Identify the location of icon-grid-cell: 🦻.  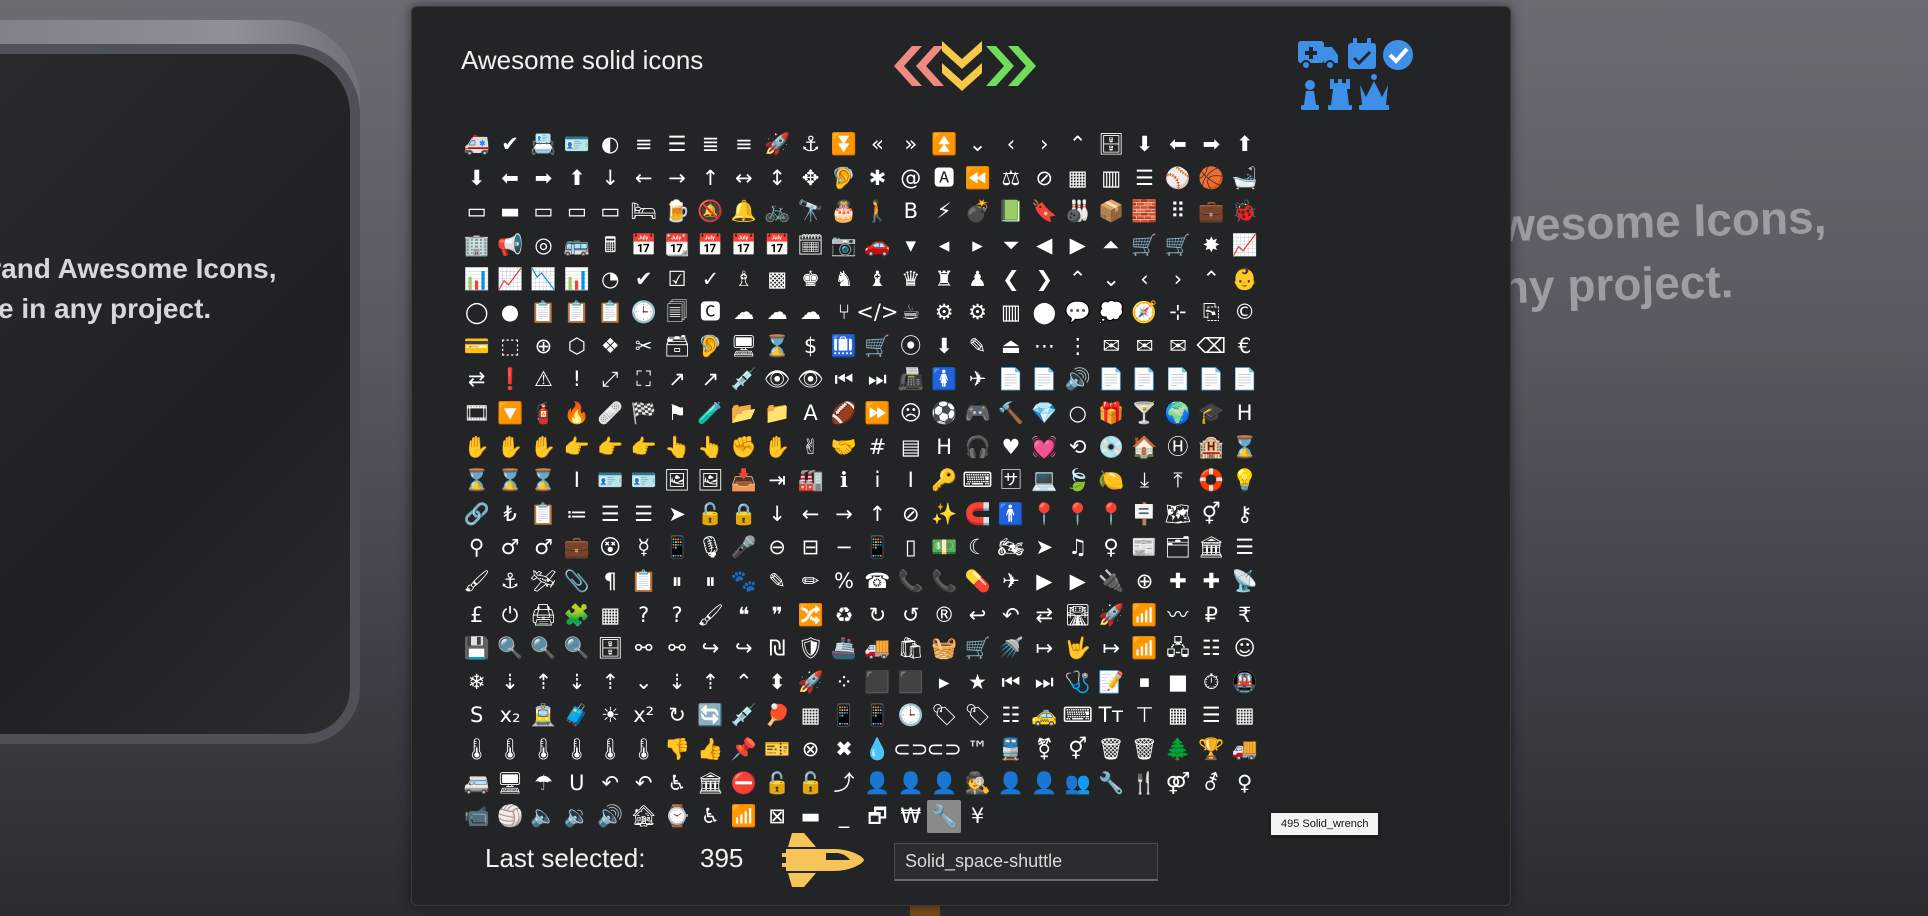
(710, 347).